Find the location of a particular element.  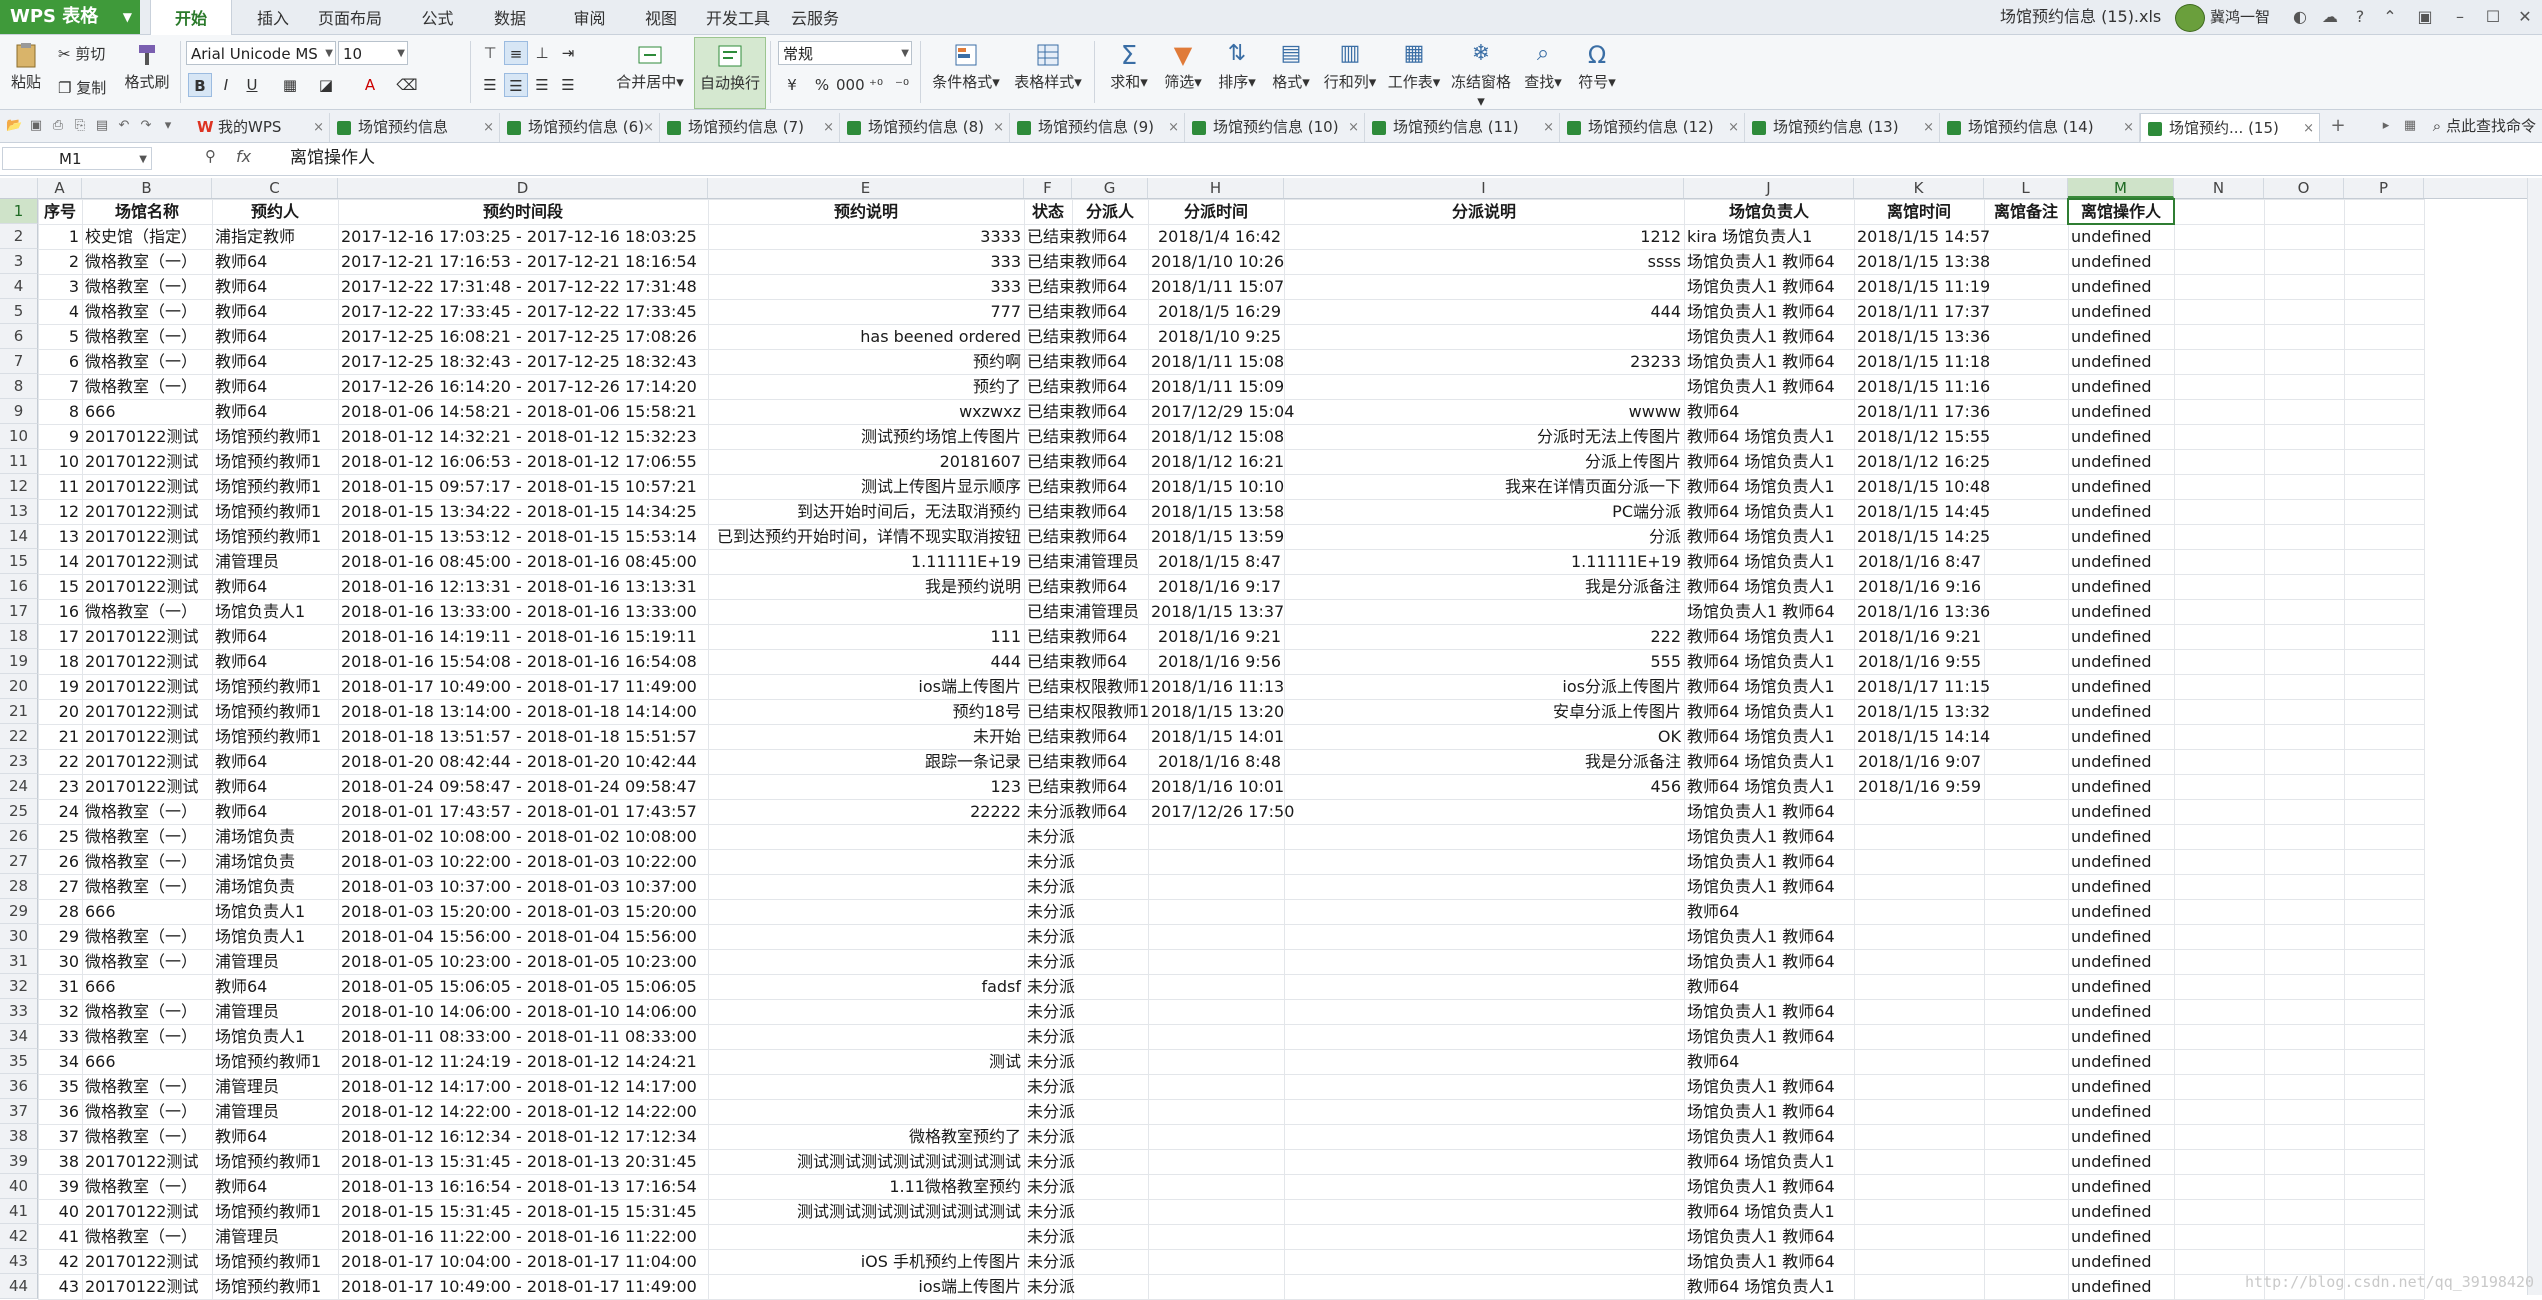

table-cell: 2018/1/16 11:13 is located at coordinates (1216, 686).